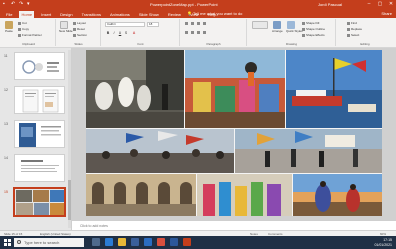 The image size is (396, 249). I want to click on street-mural-image, so click(235, 89).